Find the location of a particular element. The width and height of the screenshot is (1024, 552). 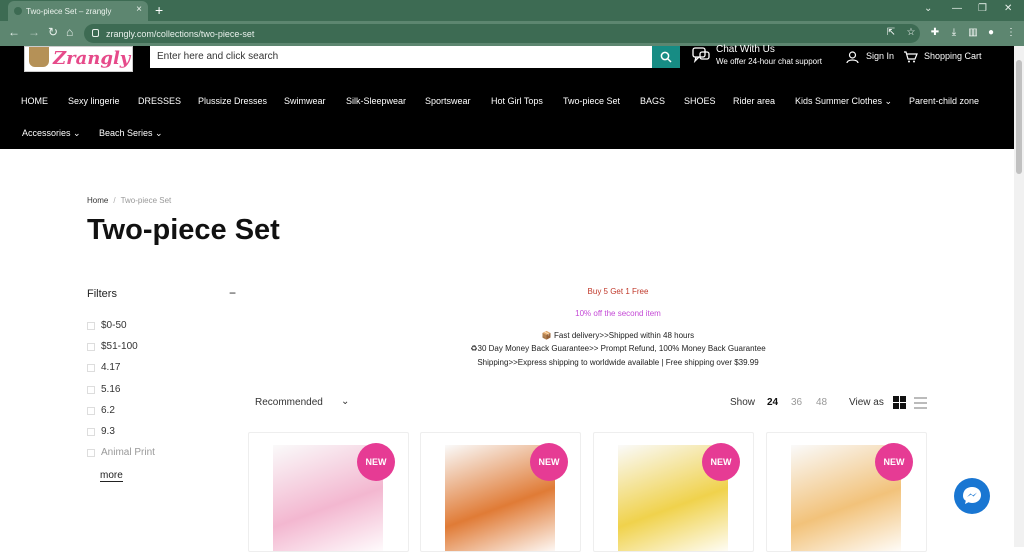

chevron-down-icon: ⌄ is located at coordinates (345, 401).